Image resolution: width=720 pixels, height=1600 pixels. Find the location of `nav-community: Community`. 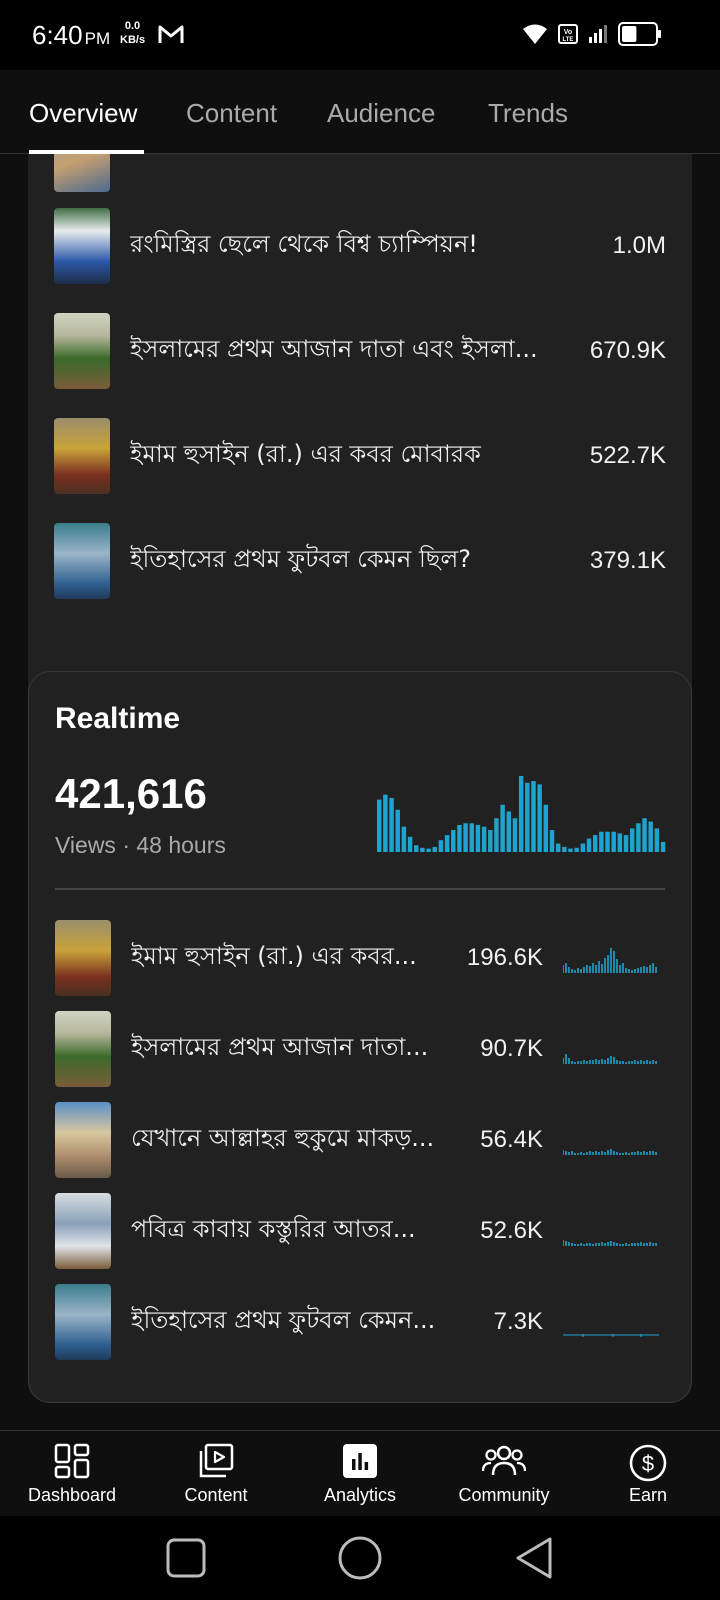

nav-community: Community is located at coordinates (504, 1474).